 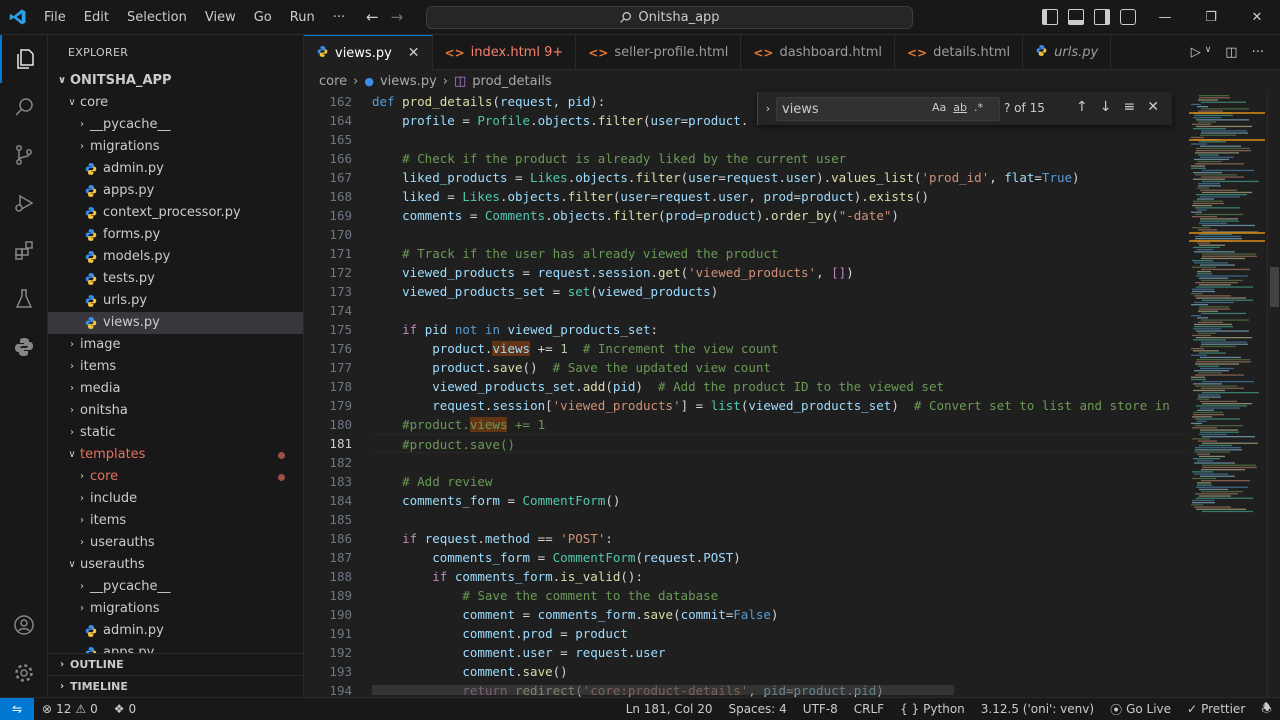 I want to click on close-window-icon: ✕, so click(x=1257, y=17).